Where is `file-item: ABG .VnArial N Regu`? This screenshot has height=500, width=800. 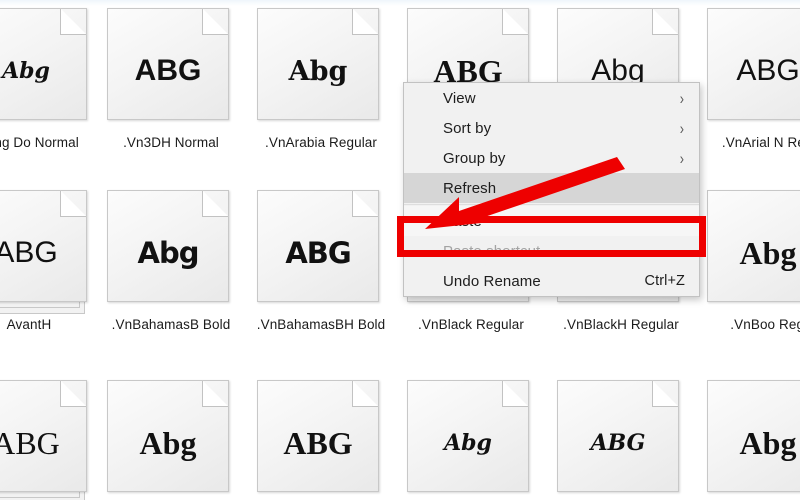 file-item: ABG .VnArial N Regu is located at coordinates (750, 80).